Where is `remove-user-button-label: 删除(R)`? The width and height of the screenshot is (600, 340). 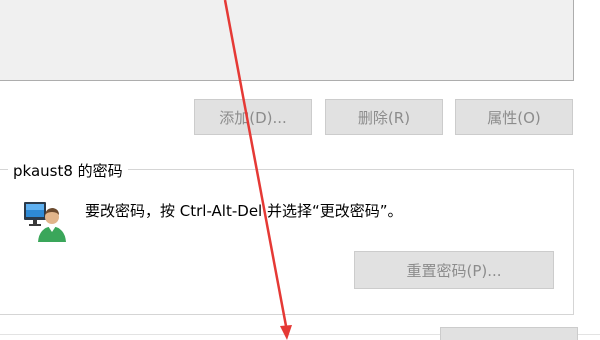
remove-user-button-label: 删除(R) is located at coordinates (384, 117).